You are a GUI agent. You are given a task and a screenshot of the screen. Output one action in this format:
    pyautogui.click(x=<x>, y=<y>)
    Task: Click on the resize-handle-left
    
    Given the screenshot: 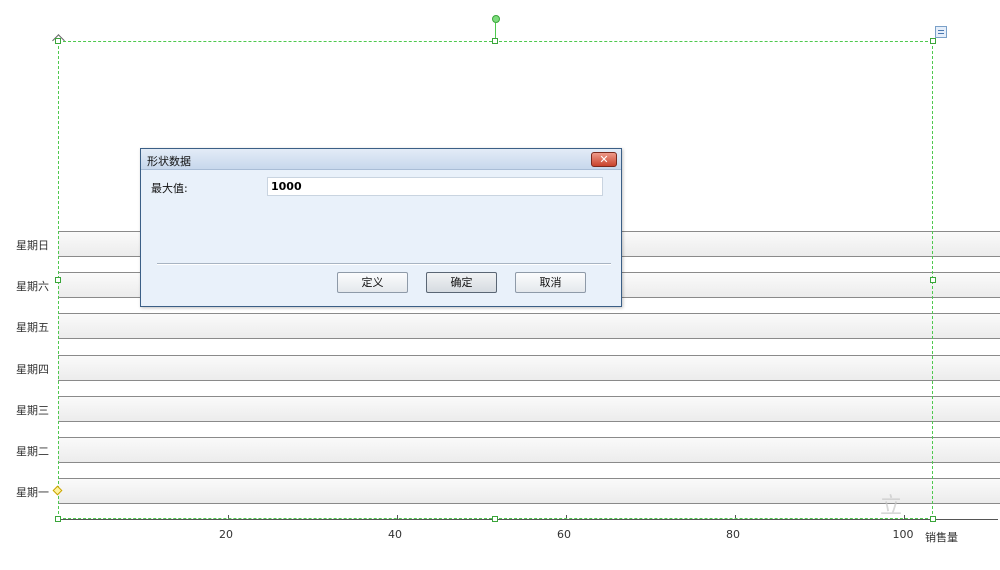 What is the action you would take?
    pyautogui.click(x=58, y=280)
    